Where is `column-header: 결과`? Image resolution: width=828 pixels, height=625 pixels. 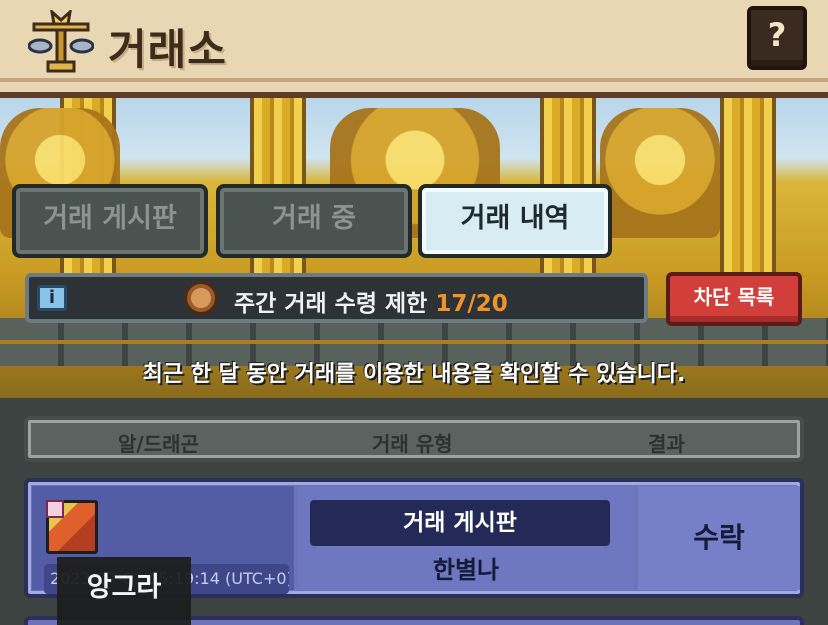 column-header: 결과 is located at coordinates (666, 444).